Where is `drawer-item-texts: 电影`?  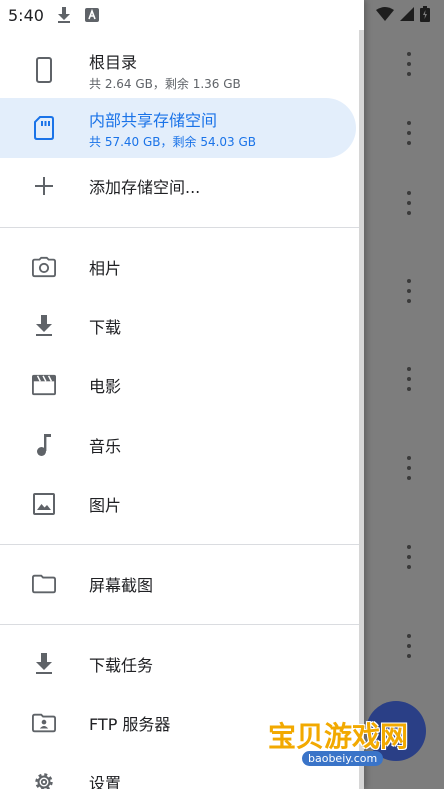
drawer-item-texts: 电影 is located at coordinates (105, 385).